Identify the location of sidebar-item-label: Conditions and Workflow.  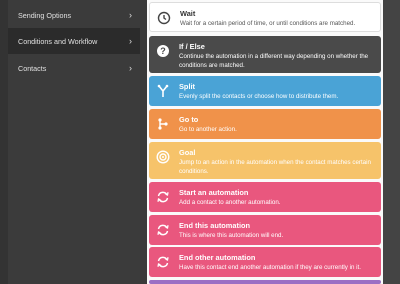
(58, 41).